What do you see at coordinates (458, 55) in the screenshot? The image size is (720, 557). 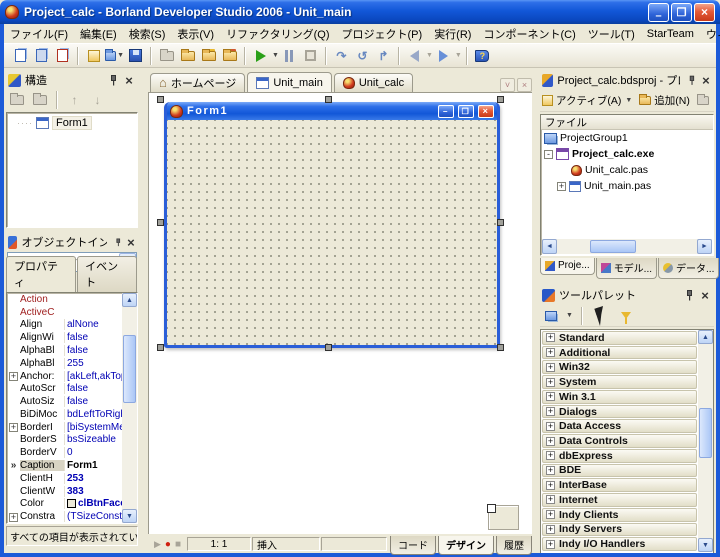 I see `forward-dropdown-icon: ▼` at bounding box center [458, 55].